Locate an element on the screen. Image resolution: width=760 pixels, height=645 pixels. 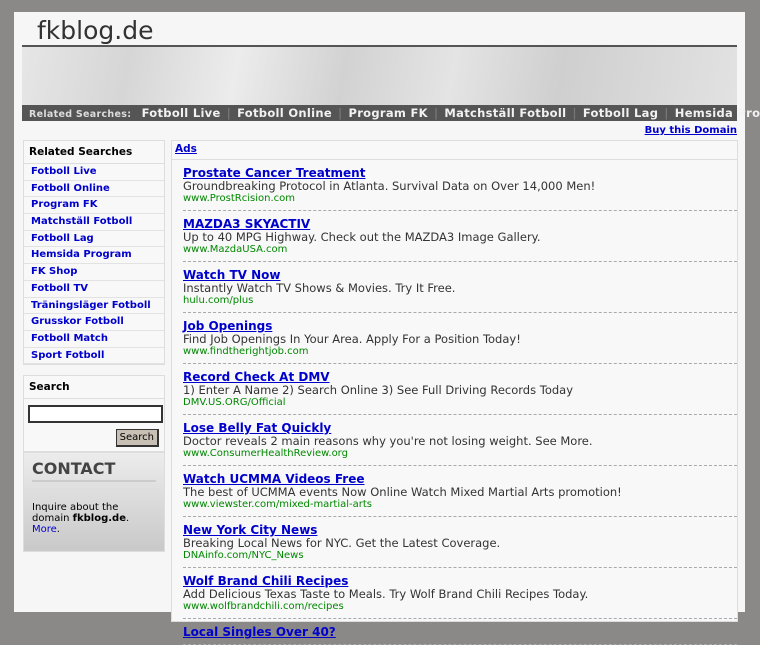
nav-label: Related Searches: is located at coordinates (80, 114).